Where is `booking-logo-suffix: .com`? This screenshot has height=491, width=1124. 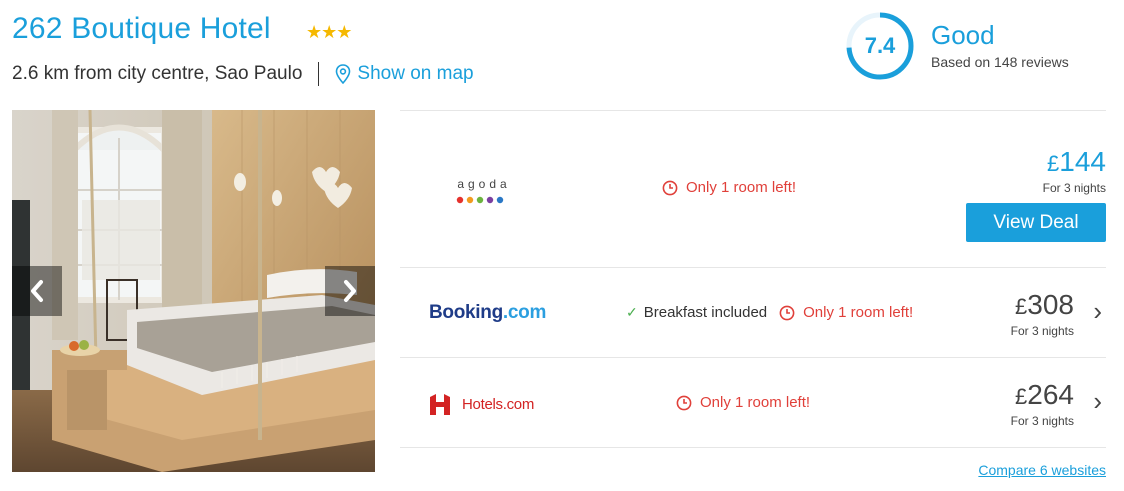 booking-logo-suffix: .com is located at coordinates (524, 312).